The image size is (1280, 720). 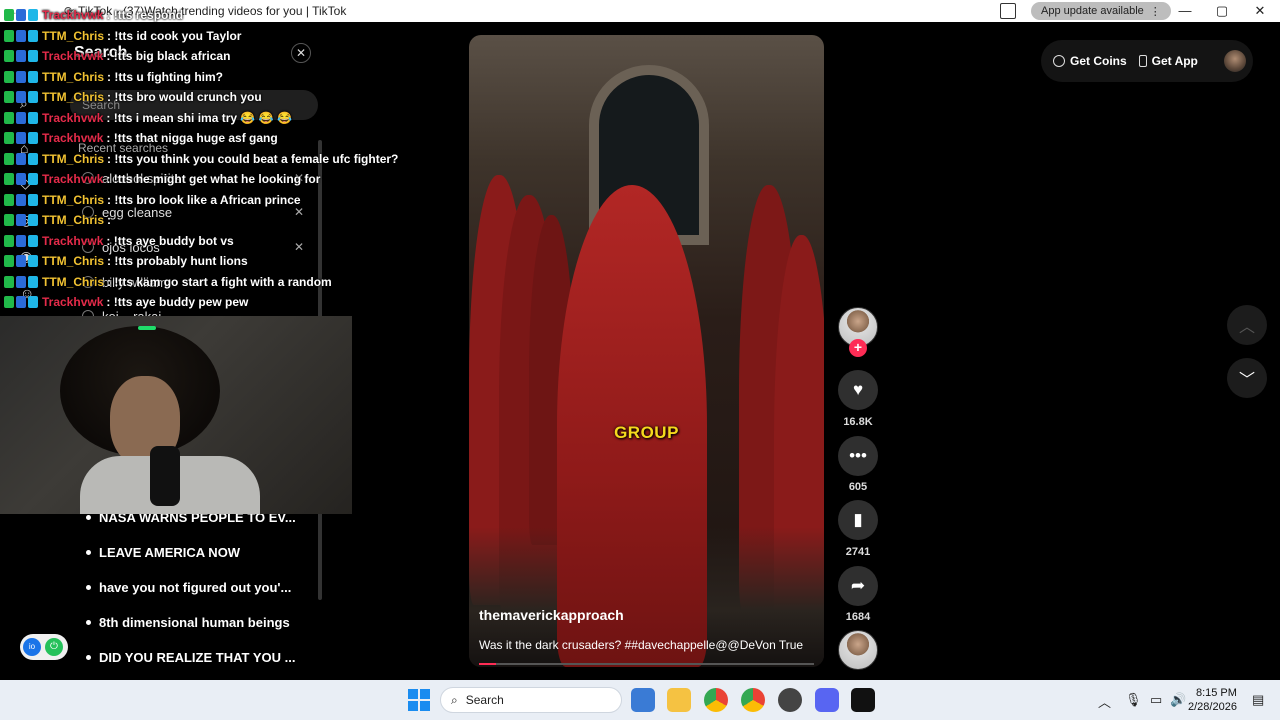 I want to click on video-author: themaverickapproach, so click(x=551, y=615).